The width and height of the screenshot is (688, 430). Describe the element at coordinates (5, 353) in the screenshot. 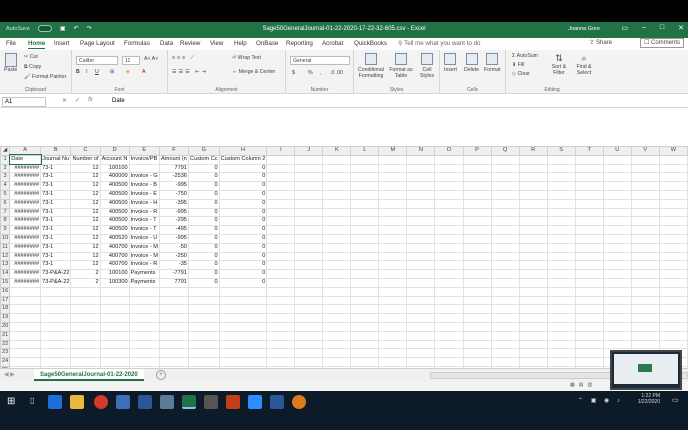

I see `row-header: 23` at that location.